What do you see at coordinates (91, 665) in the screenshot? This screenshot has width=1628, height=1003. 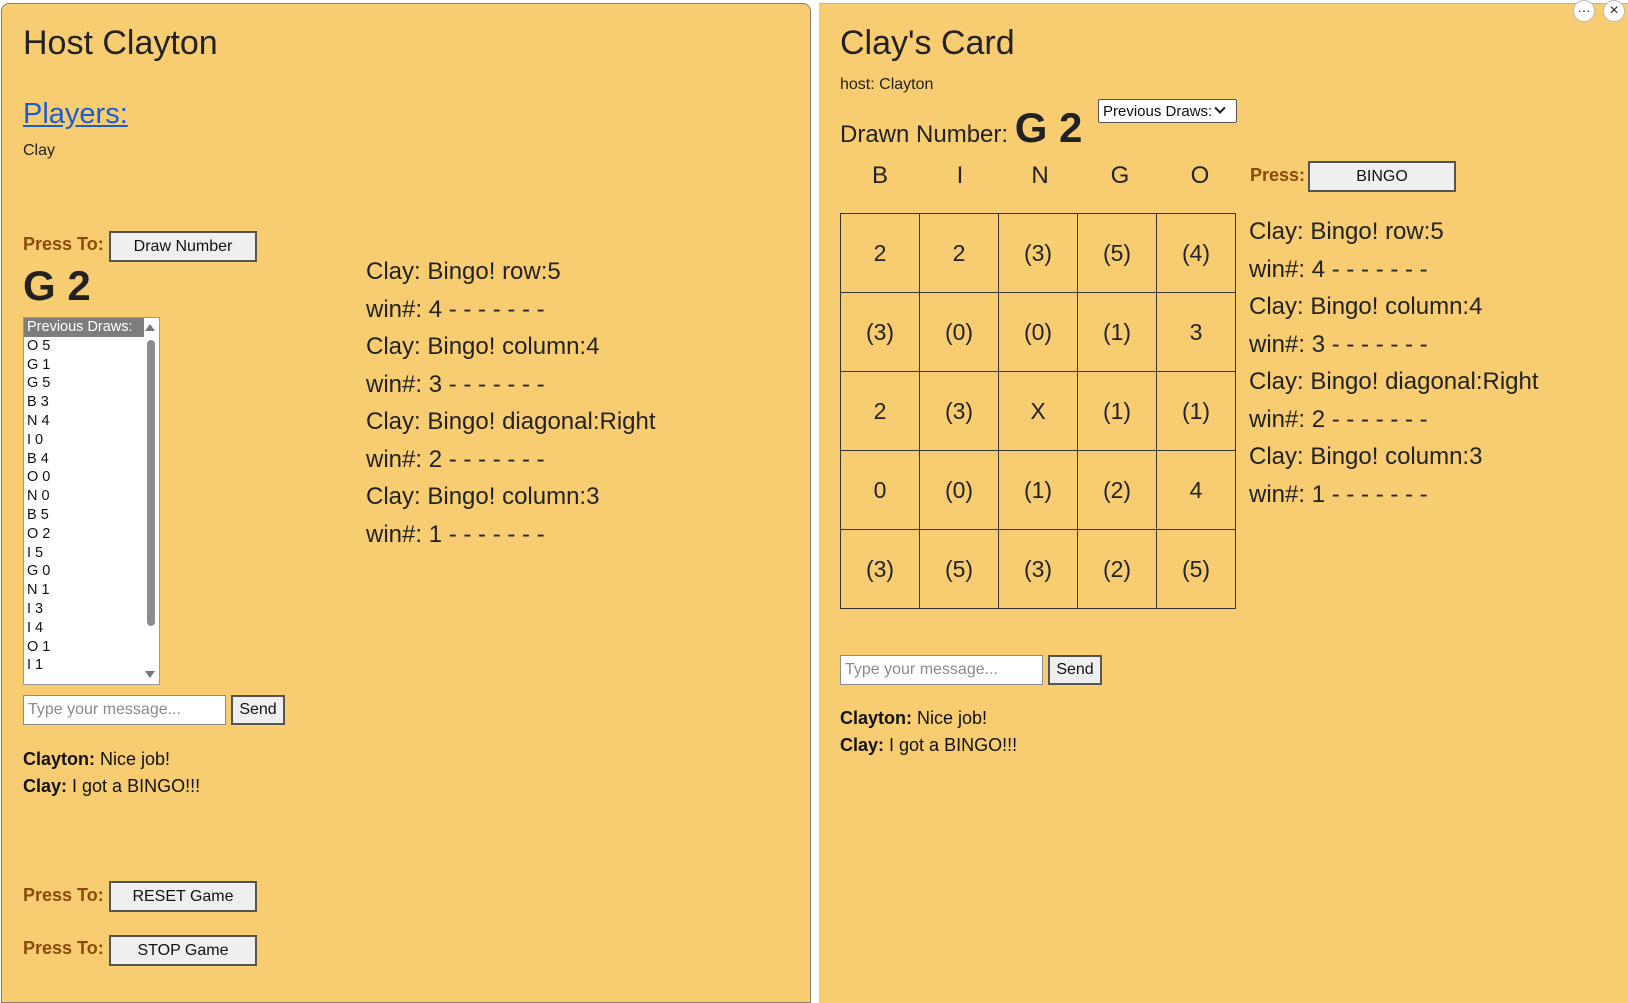 I see `previous-draw-option: I 1` at bounding box center [91, 665].